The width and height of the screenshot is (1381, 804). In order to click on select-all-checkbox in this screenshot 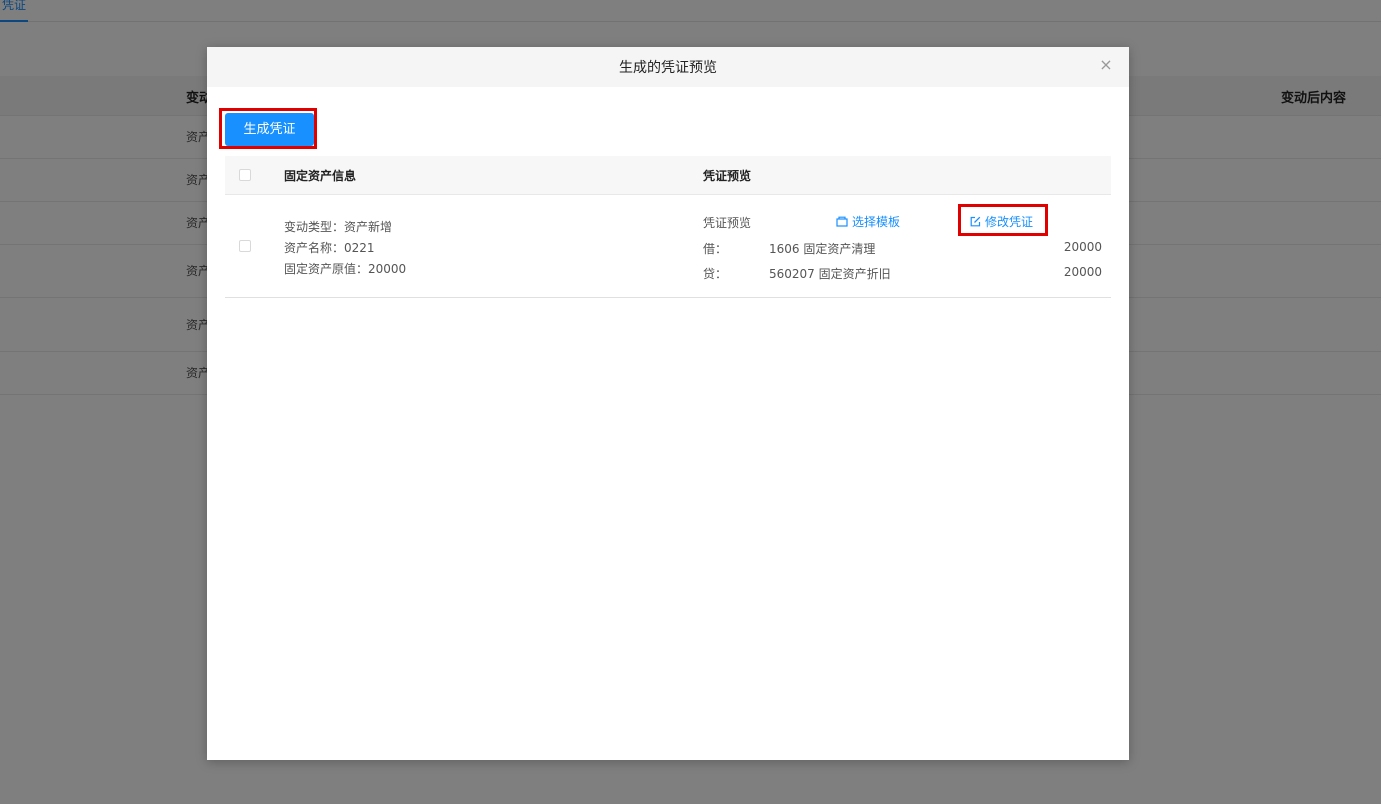, I will do `click(245, 175)`.